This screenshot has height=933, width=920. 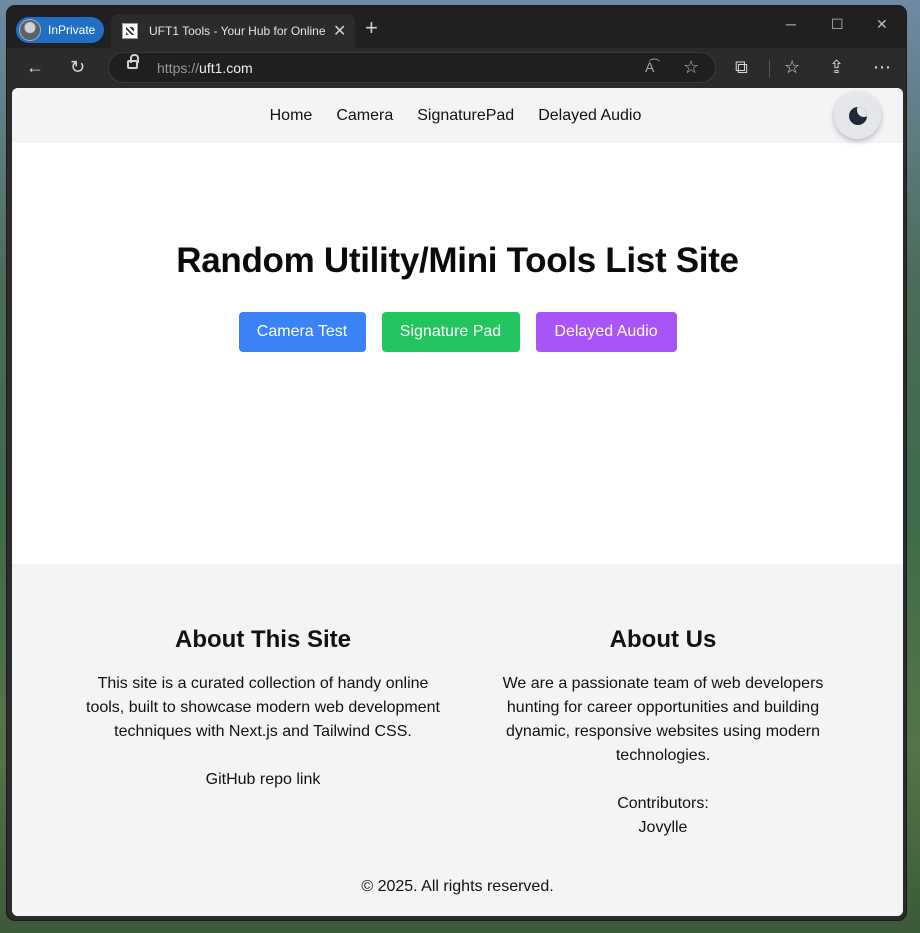 I want to click on favicon-icon, so click(x=130, y=31).